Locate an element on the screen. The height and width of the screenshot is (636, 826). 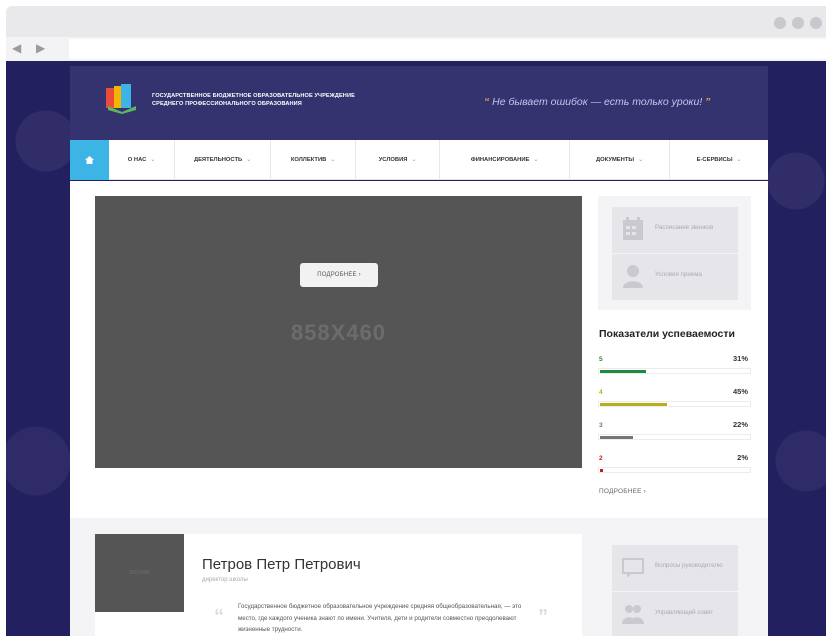
director-photo: 555X480 is located at coordinates (139, 573).